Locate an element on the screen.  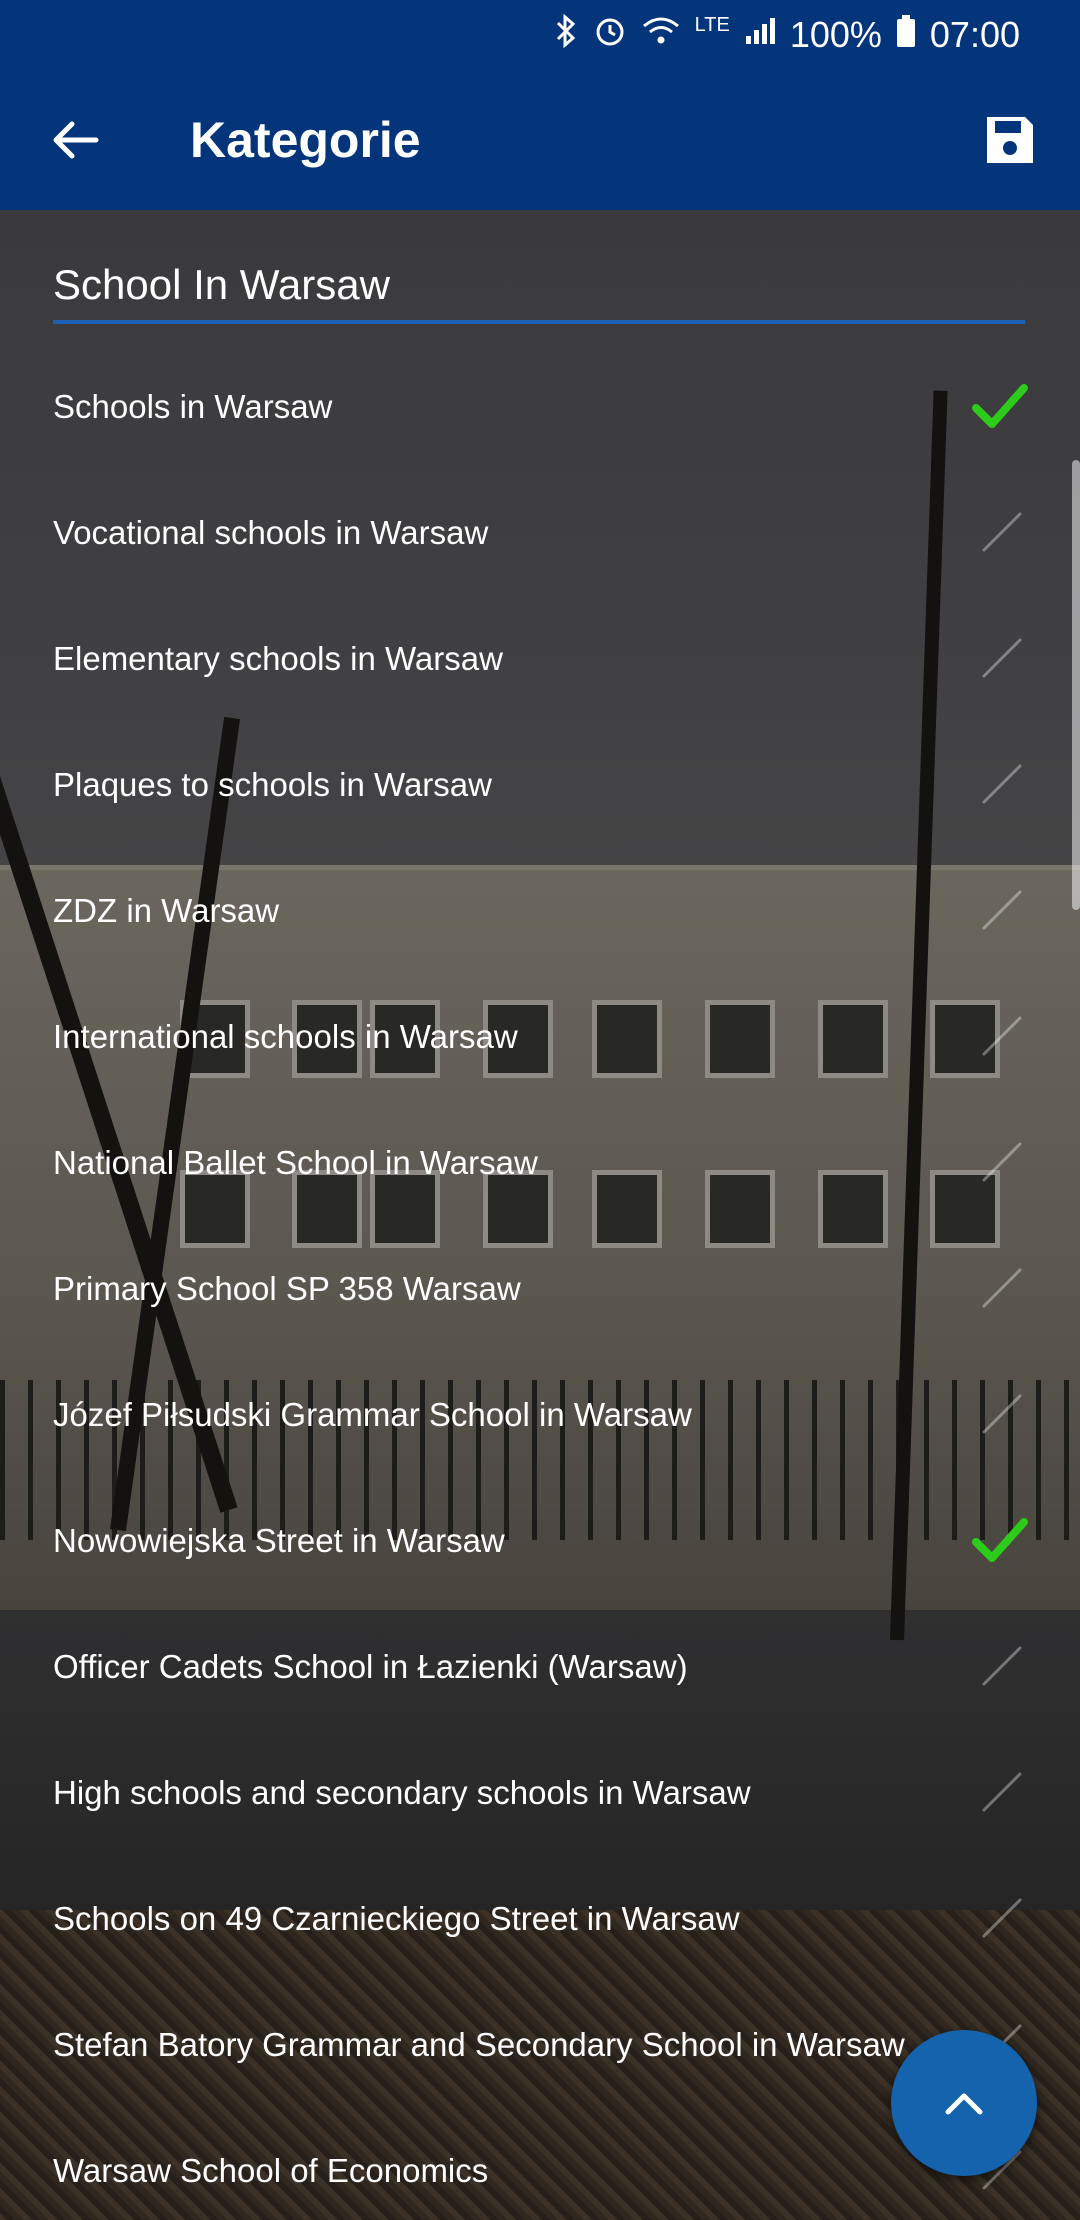
alarm-icon is located at coordinates (610, 35).